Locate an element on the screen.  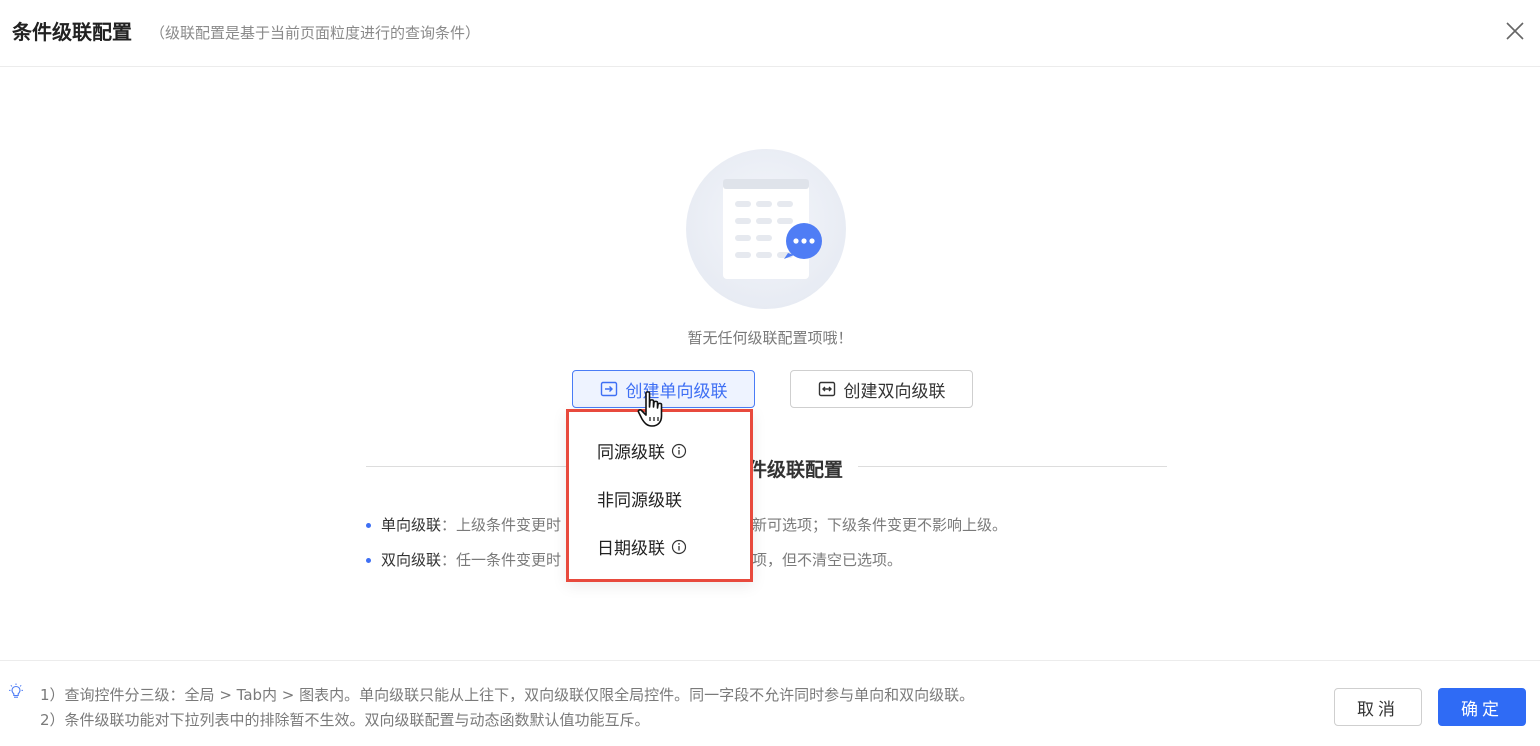
desc-double-tail: 项，但不清空已选项。 is located at coordinates (827, 560).